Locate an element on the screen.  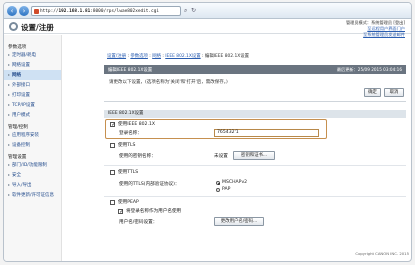
forward-icon: › is located at coordinates (24, 11).